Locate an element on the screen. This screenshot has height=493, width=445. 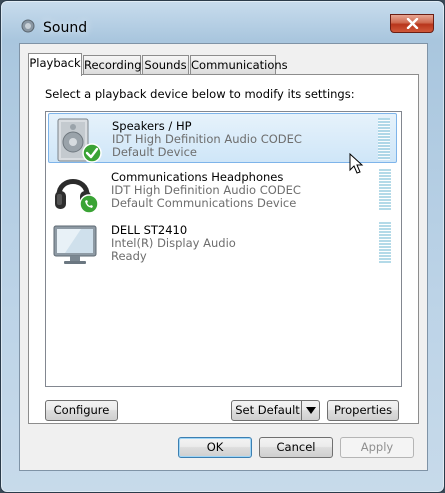
set-default-button: Set Default is located at coordinates (275, 410).